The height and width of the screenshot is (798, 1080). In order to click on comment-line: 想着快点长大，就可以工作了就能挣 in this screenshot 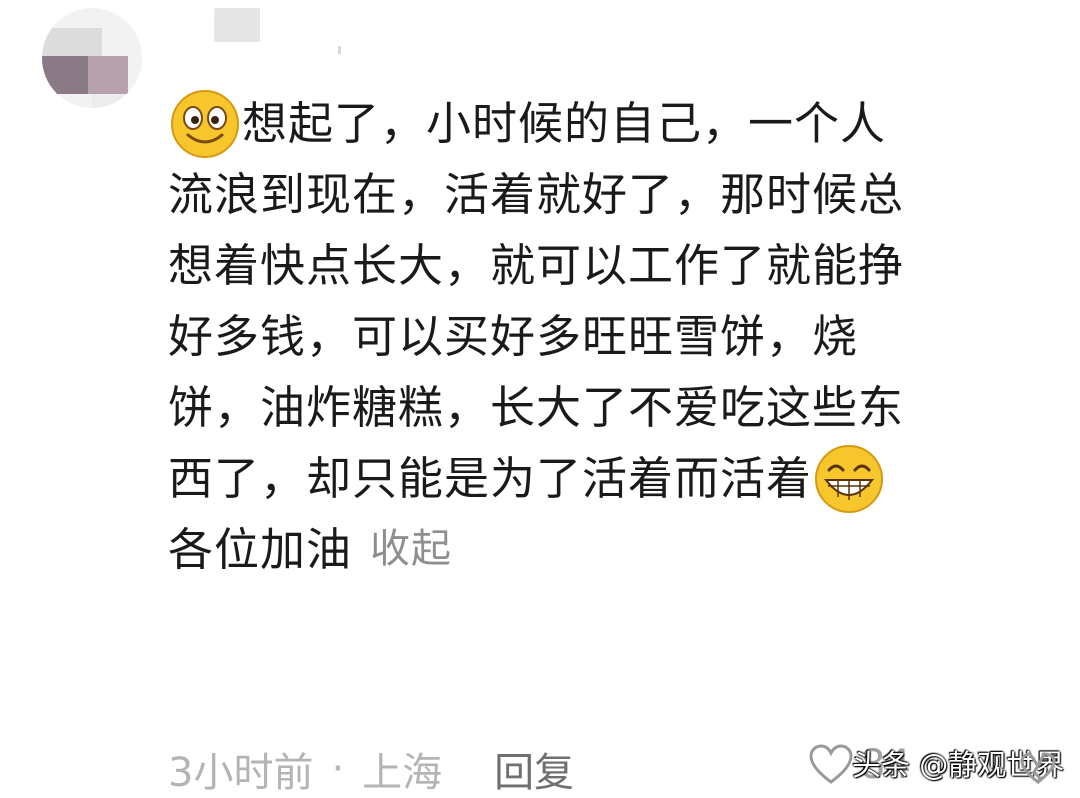, I will do `click(536, 265)`.